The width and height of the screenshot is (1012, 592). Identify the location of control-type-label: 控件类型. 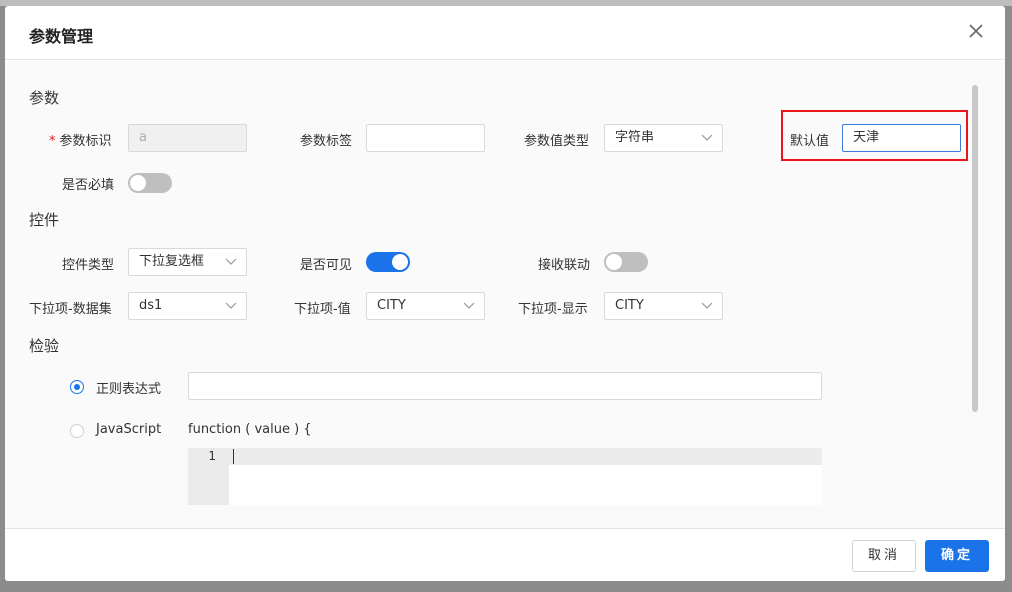
(88, 265).